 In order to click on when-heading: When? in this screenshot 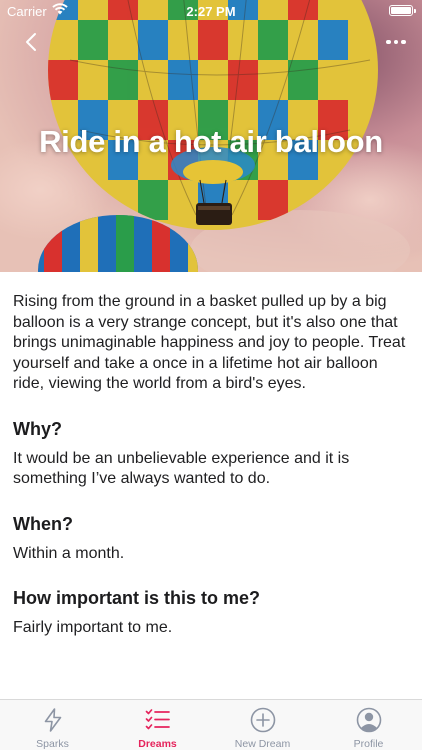, I will do `click(43, 523)`.